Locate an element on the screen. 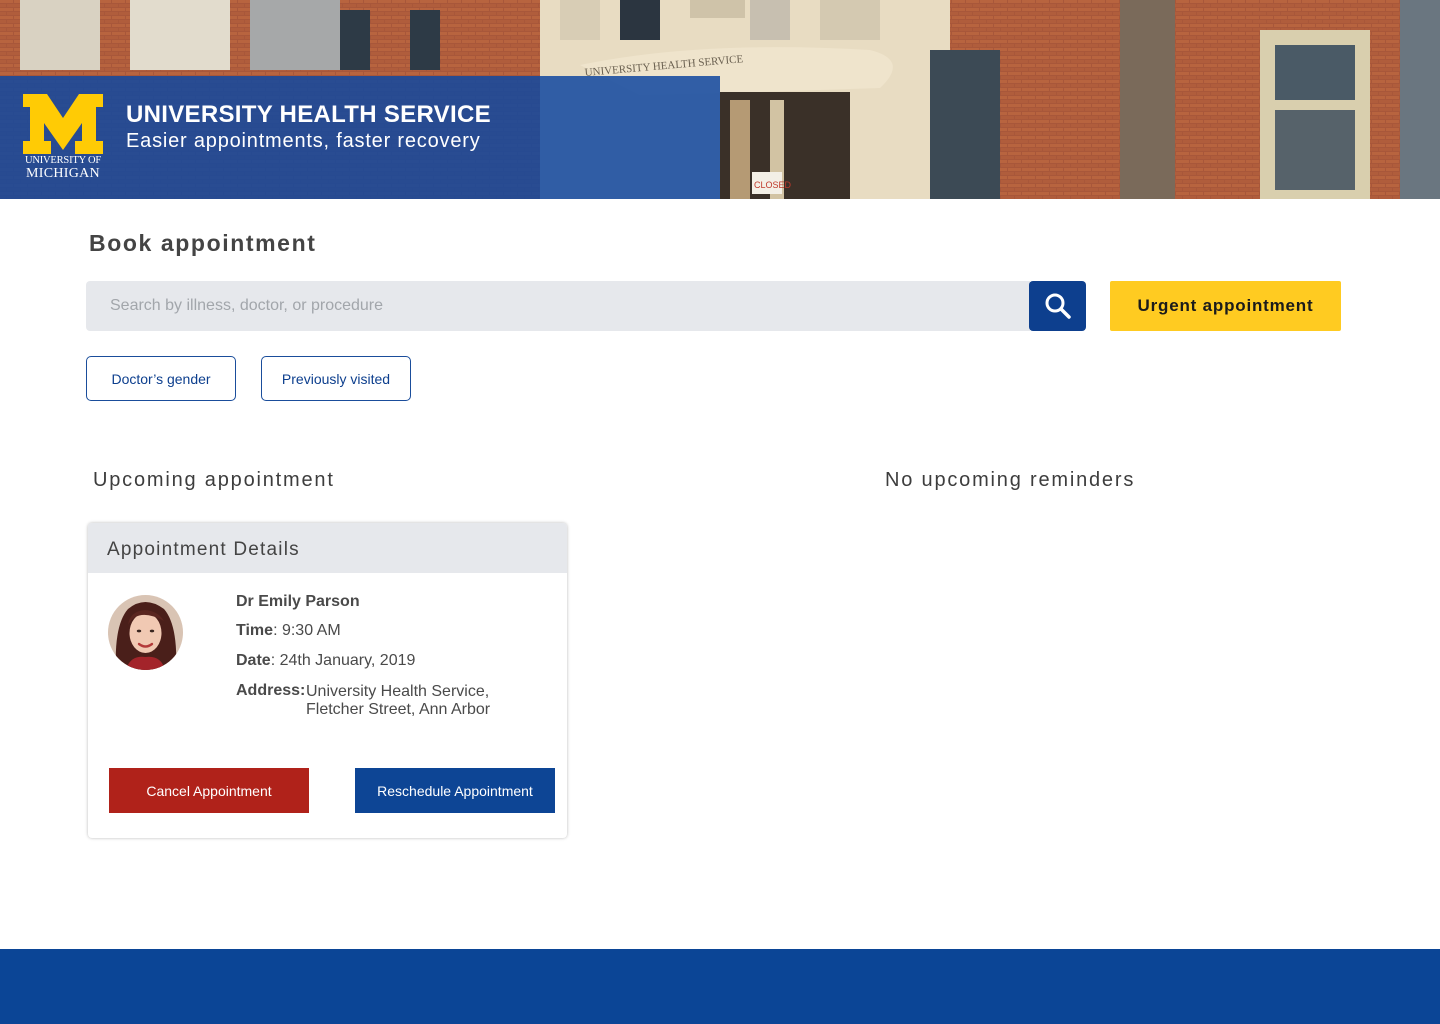  date-label: Date is located at coordinates (253, 660).